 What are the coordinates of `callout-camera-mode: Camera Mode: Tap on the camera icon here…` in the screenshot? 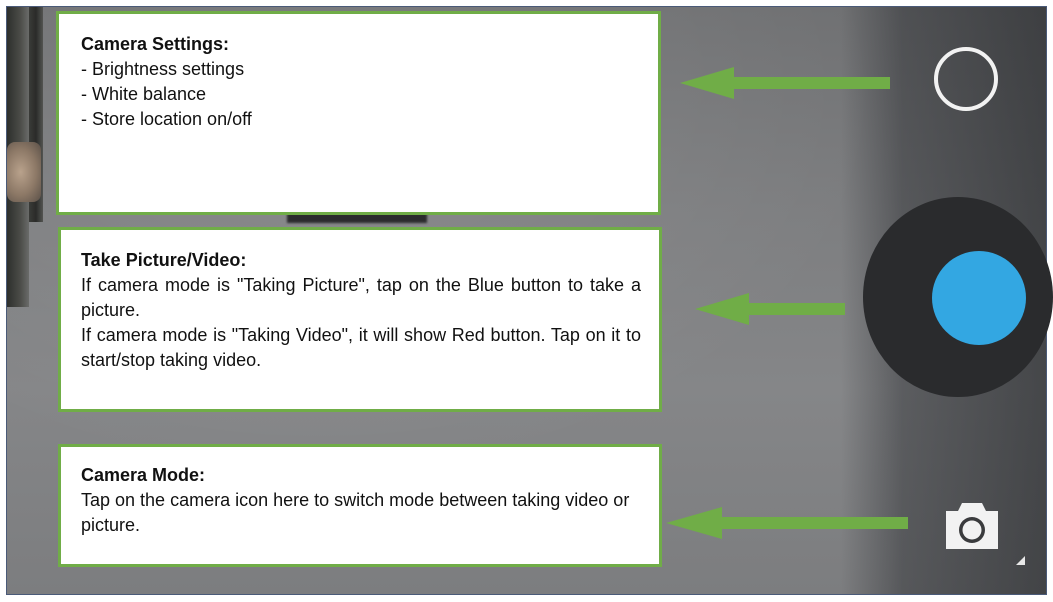 It's located at (360, 505).